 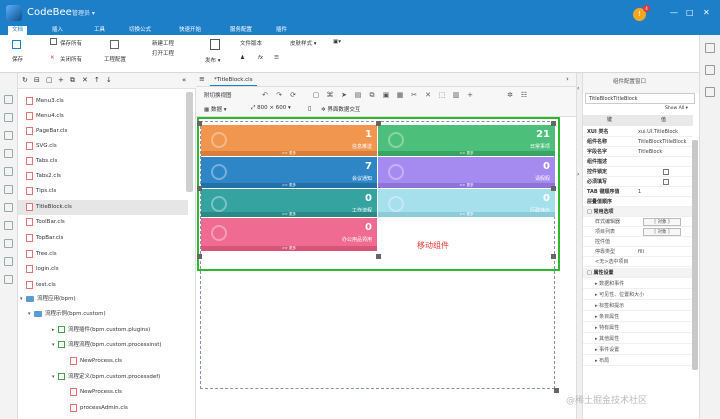 What do you see at coordinates (676, 108) in the screenshot?
I see `show-all-button: Show All ▾` at bounding box center [676, 108].